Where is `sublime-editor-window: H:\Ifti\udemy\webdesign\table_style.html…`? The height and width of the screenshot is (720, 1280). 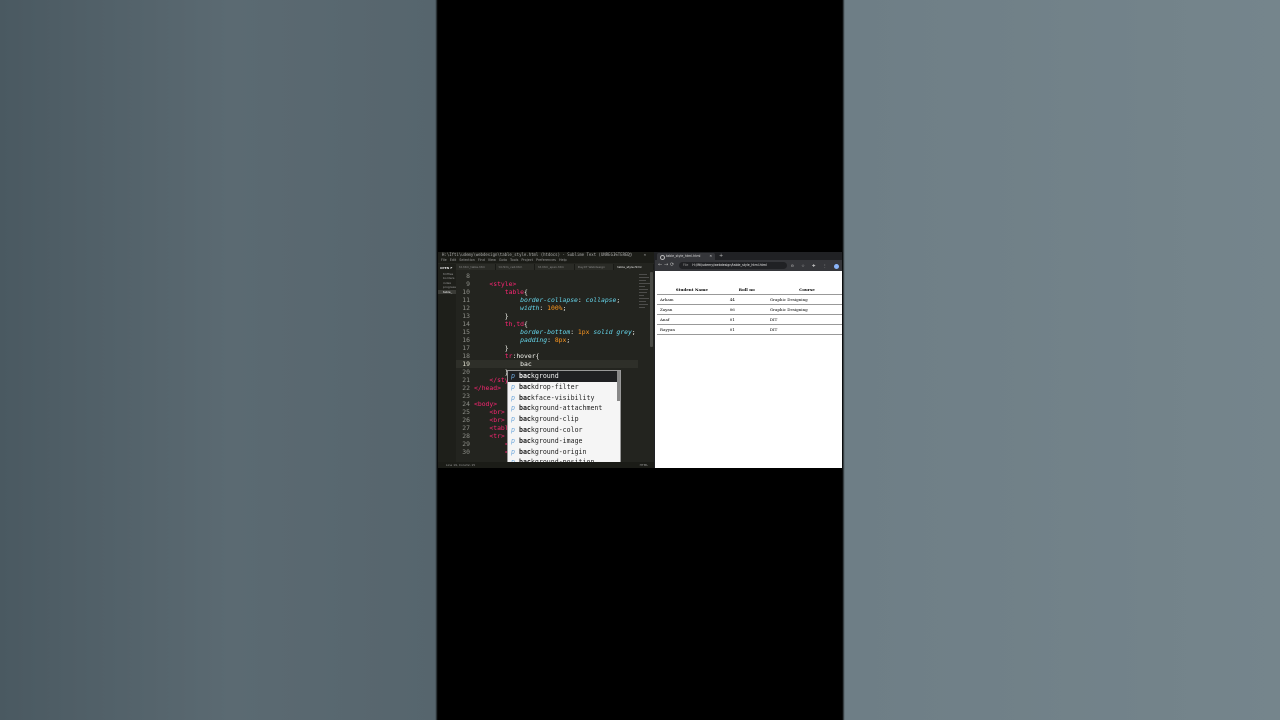 sublime-editor-window: H:\Ifti\udemy\webdesign\table_style.html… is located at coordinates (546, 360).